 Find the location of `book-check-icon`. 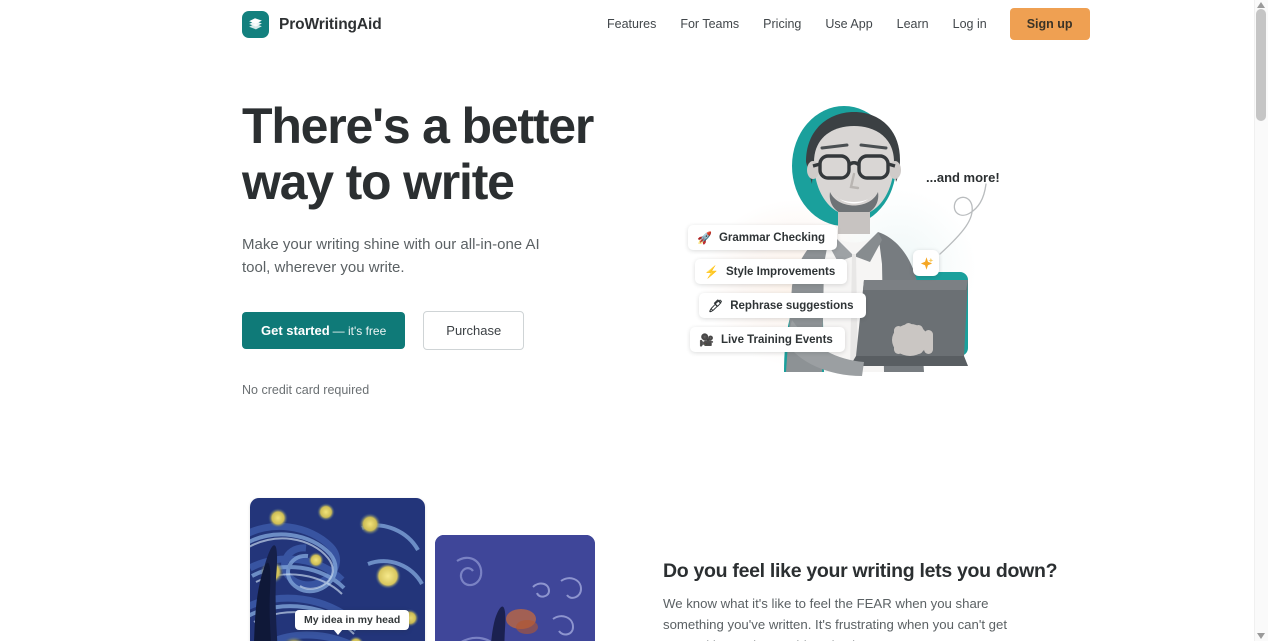

book-check-icon is located at coordinates (255, 24).